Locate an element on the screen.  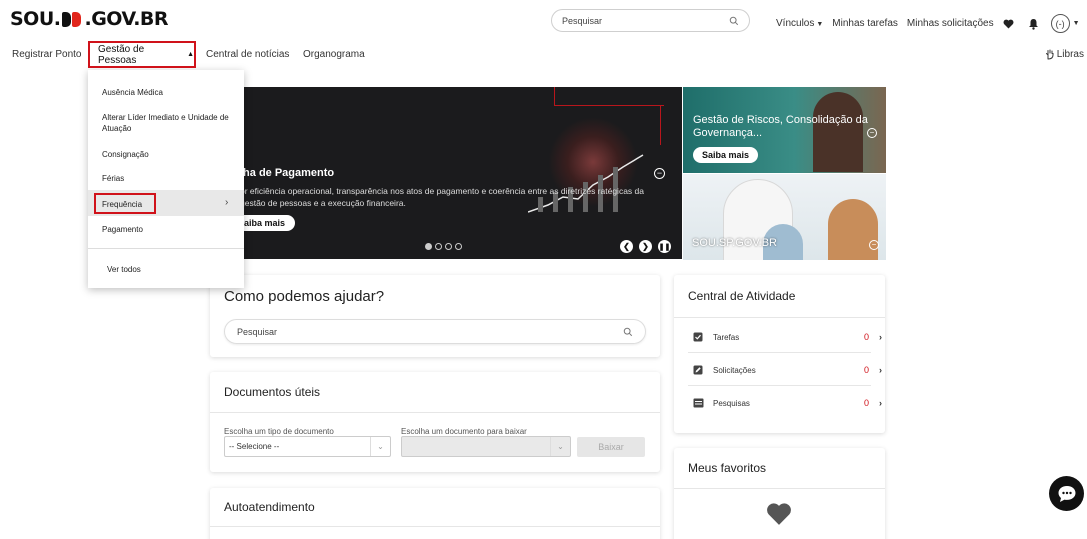
vinculos-menu: Vínculos ▼ is located at coordinates (799, 23).